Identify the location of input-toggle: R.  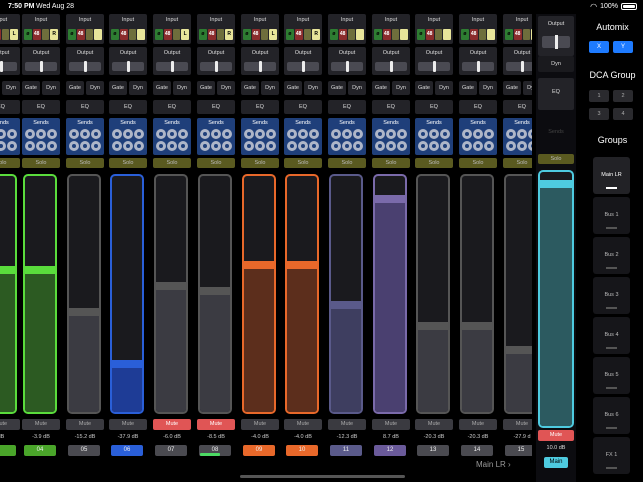
(316, 34).